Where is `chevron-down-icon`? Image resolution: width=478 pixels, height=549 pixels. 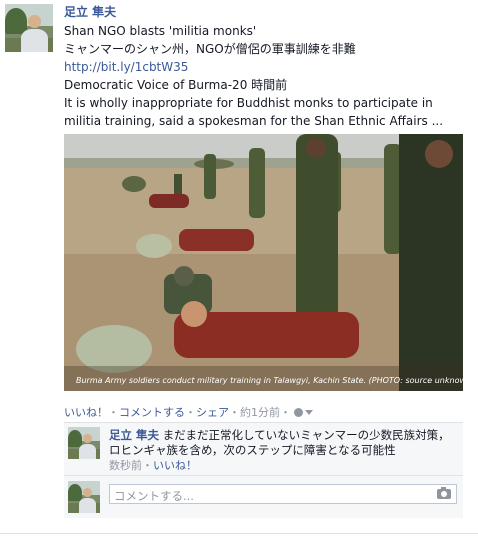 chevron-down-icon is located at coordinates (309, 412).